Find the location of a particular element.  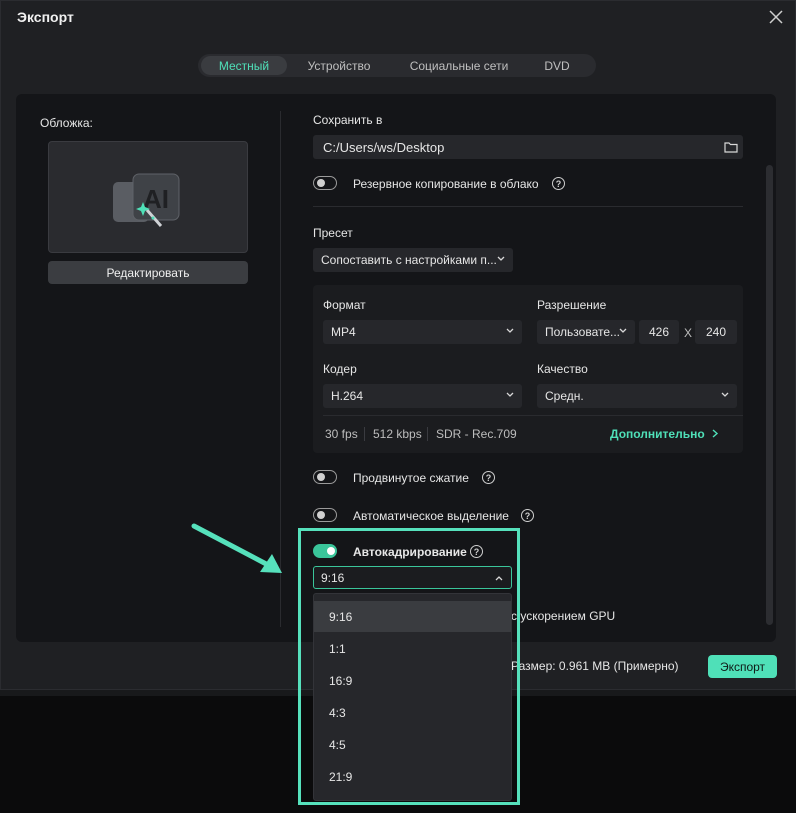

section-divider is located at coordinates (528, 206).